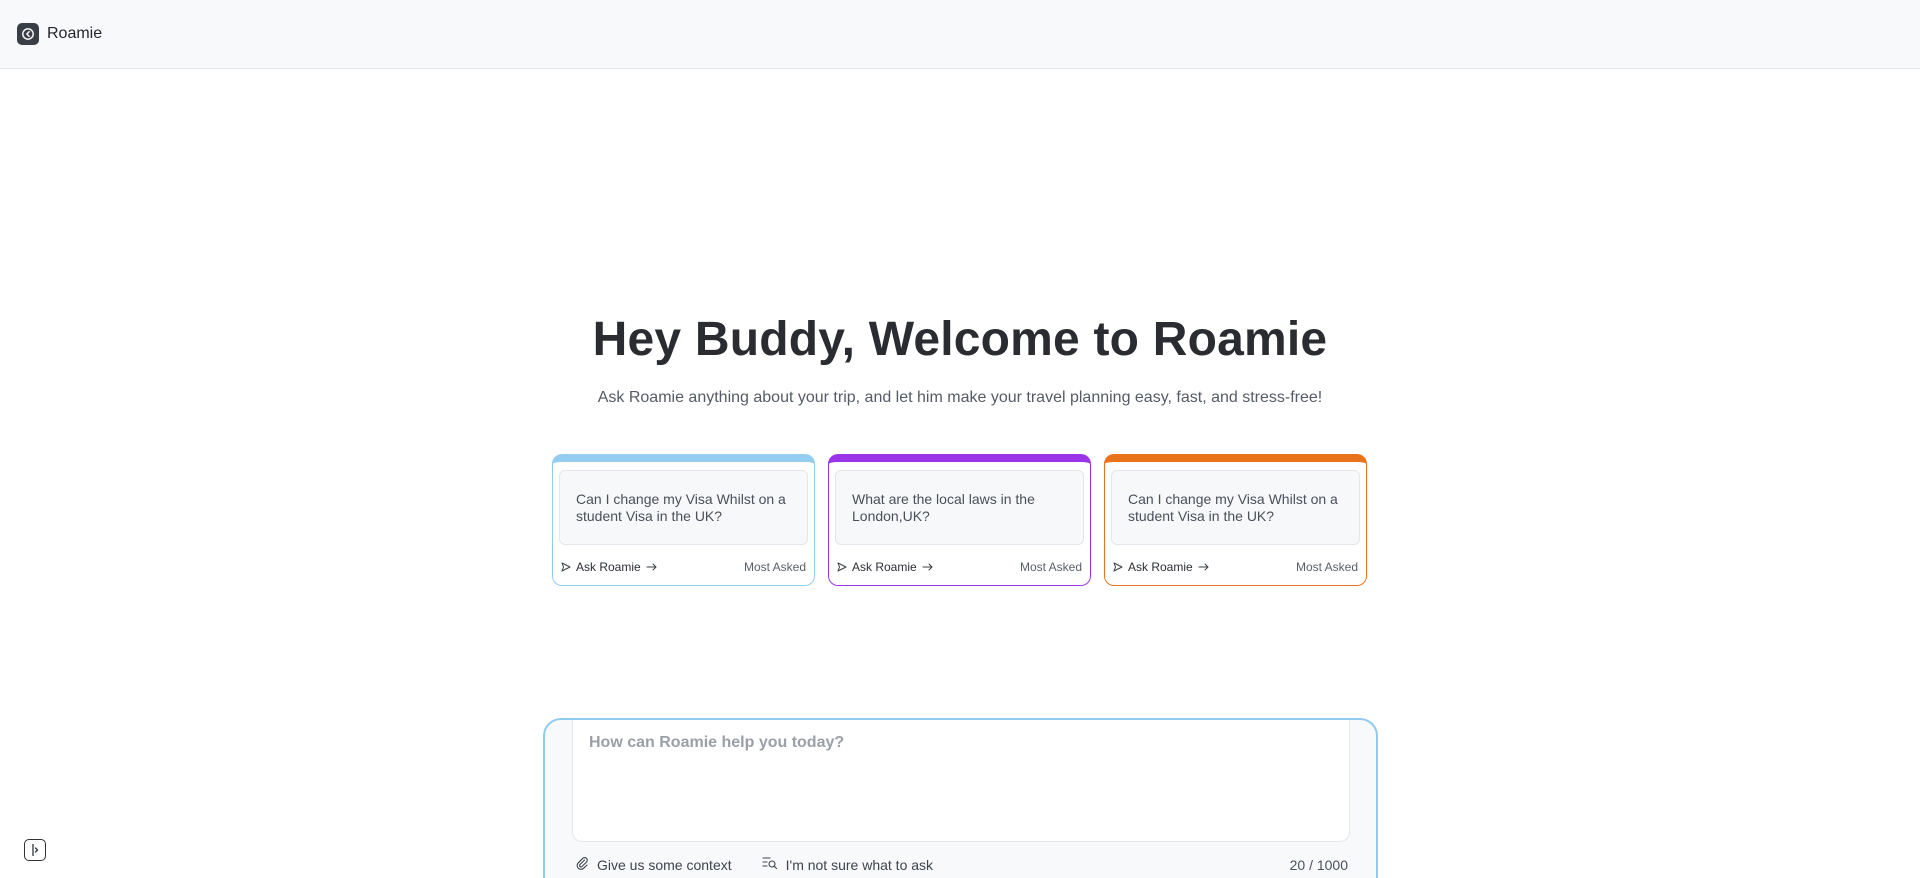  Describe the element at coordinates (28, 34) in the screenshot. I see `roamie-logo-icon` at that location.